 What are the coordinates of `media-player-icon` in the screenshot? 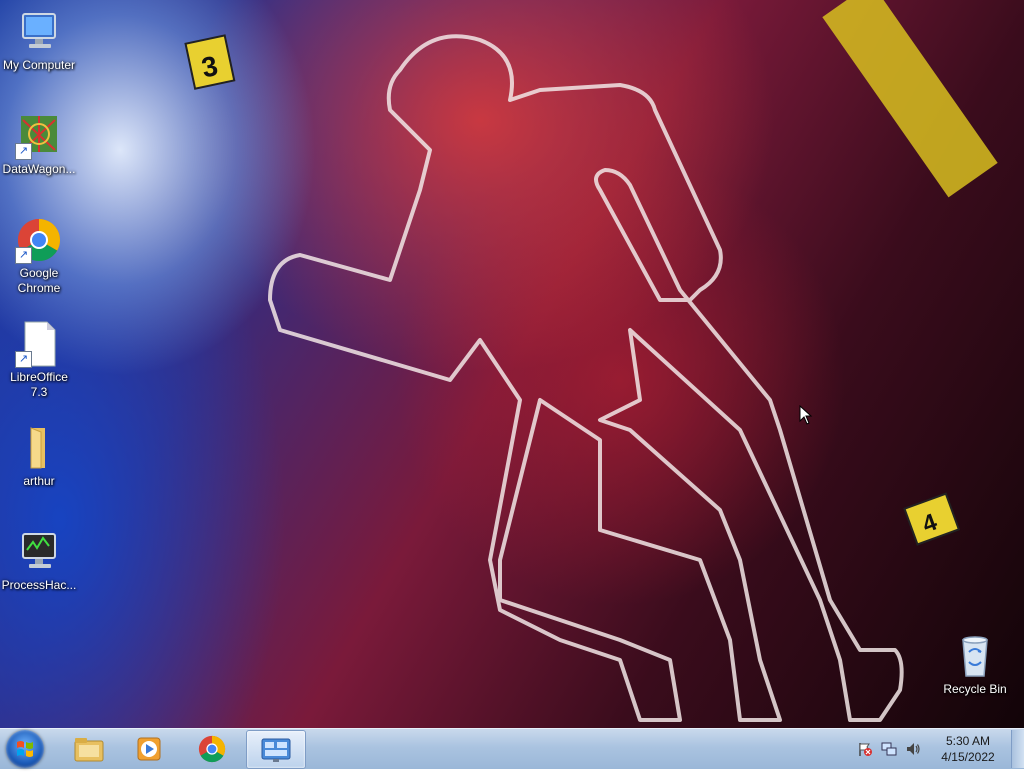 It's located at (149, 748).